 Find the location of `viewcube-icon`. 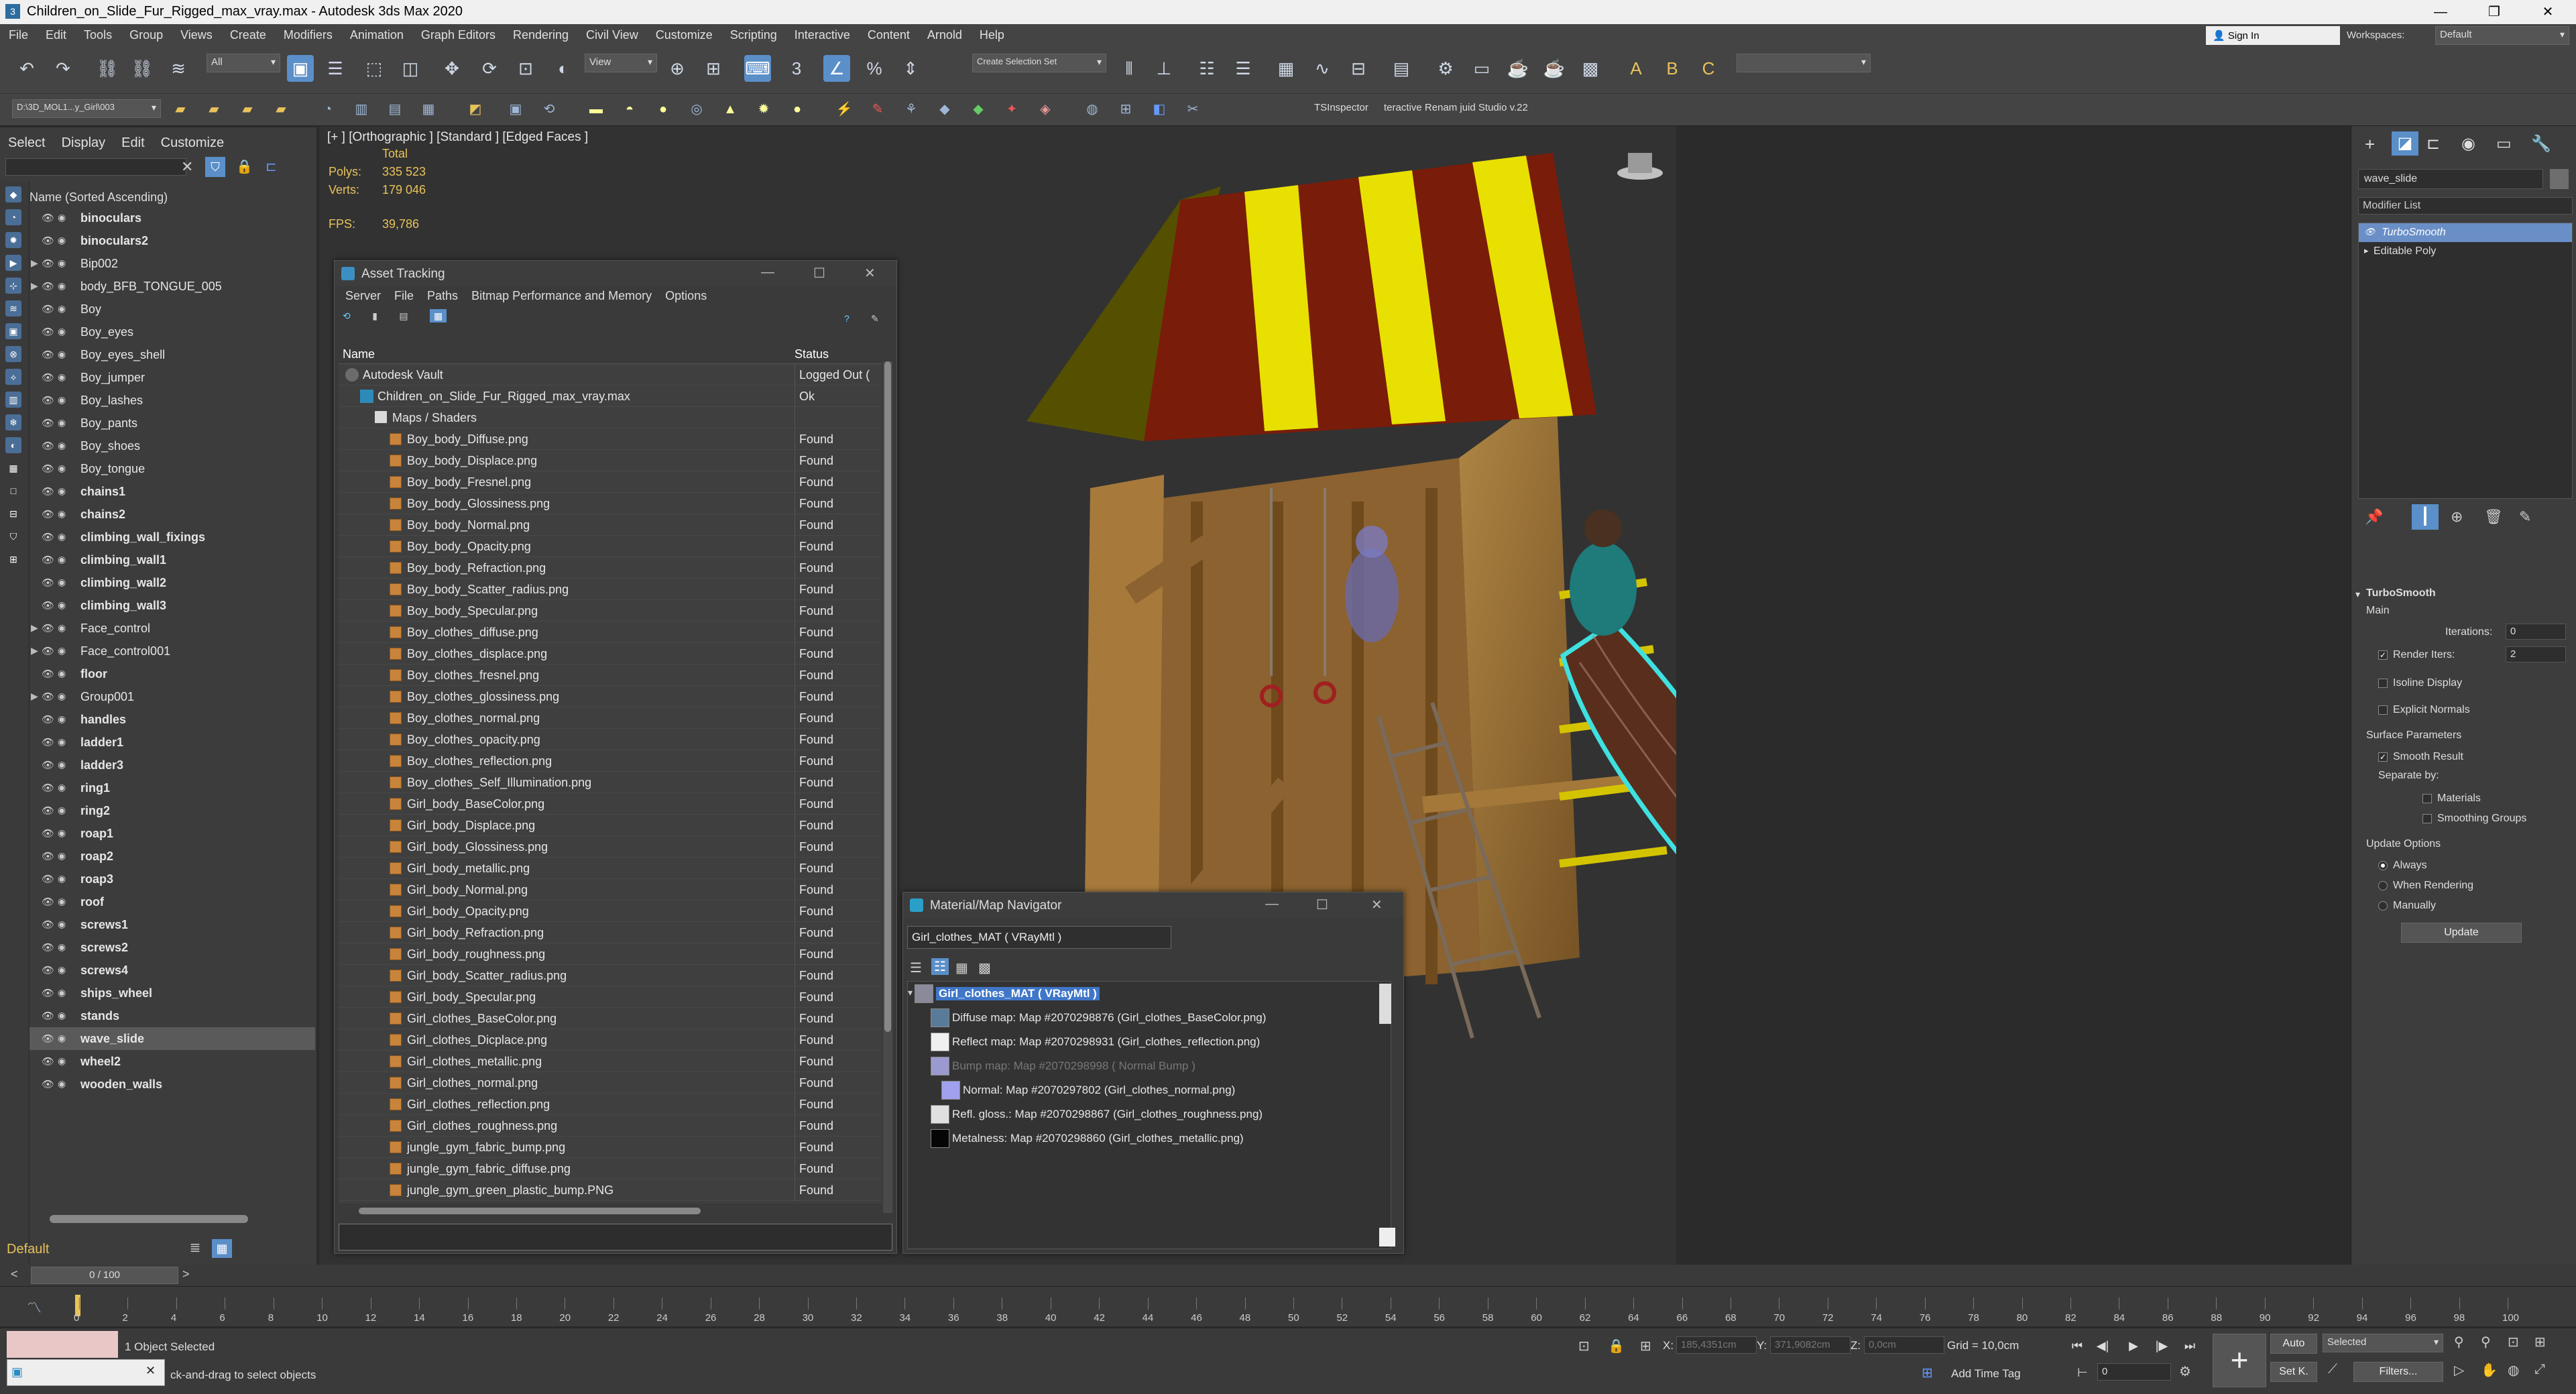

viewcube-icon is located at coordinates (1640, 166).